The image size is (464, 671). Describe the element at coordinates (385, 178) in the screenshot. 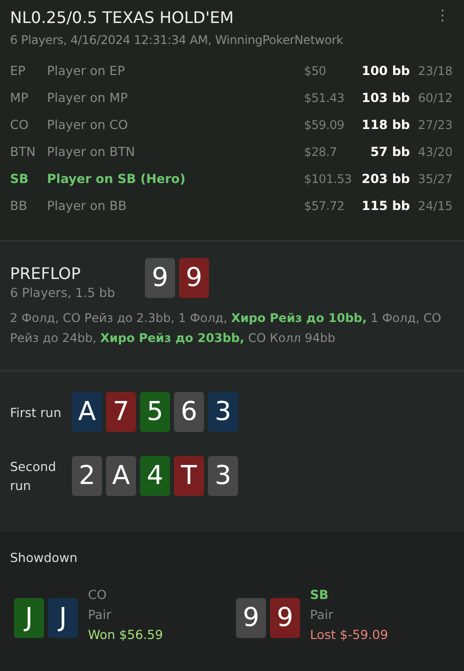

I see `player-big-blinds: 203 bb` at that location.